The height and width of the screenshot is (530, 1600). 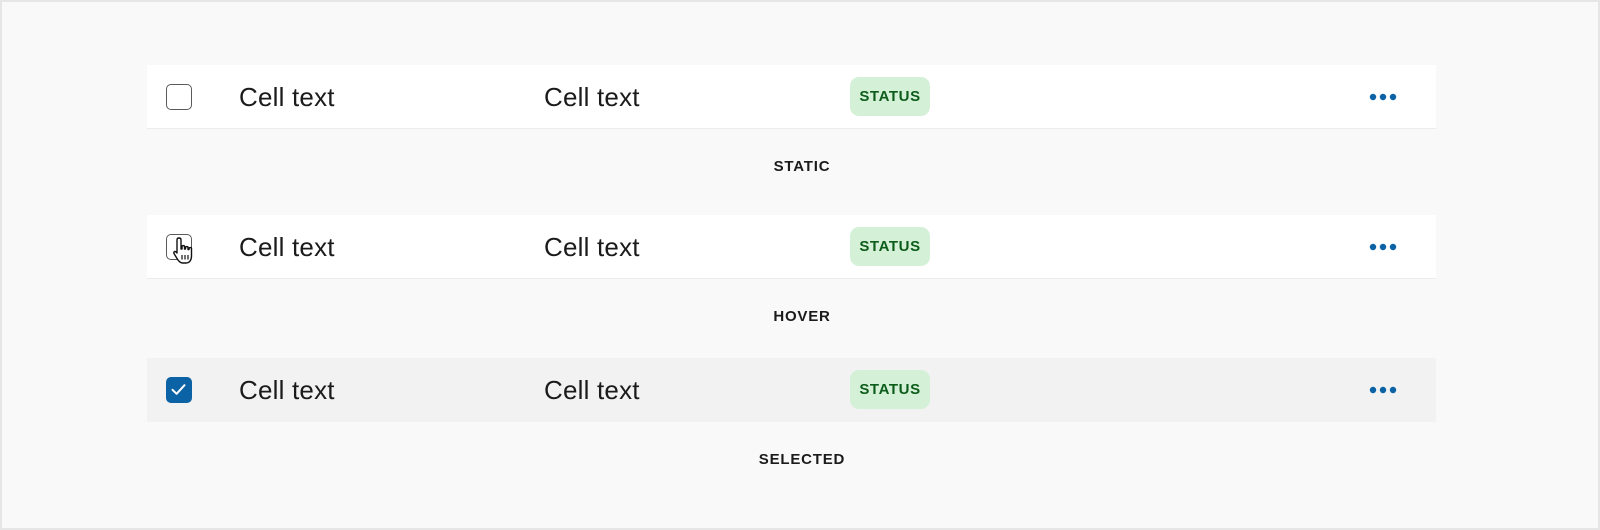 I want to click on checkmark-icon, so click(x=178, y=389).